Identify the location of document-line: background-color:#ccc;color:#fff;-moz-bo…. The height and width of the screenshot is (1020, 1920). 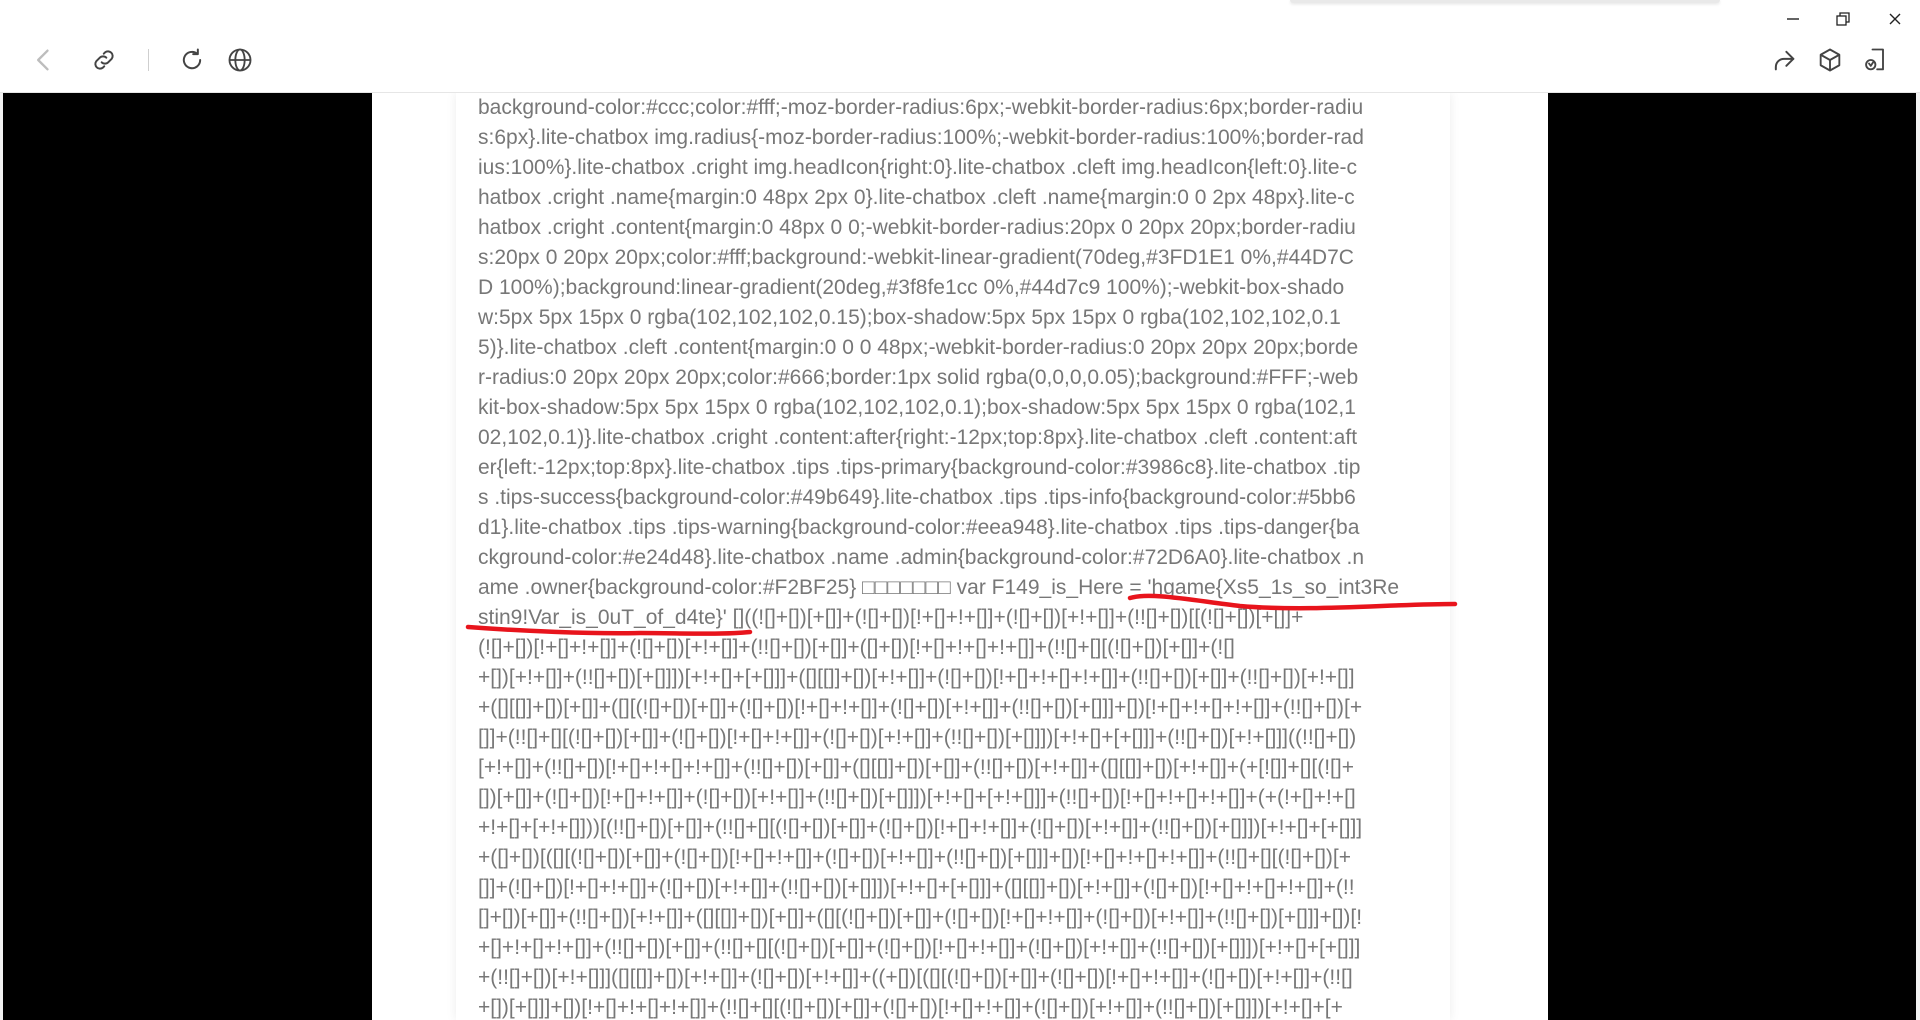
(921, 107).